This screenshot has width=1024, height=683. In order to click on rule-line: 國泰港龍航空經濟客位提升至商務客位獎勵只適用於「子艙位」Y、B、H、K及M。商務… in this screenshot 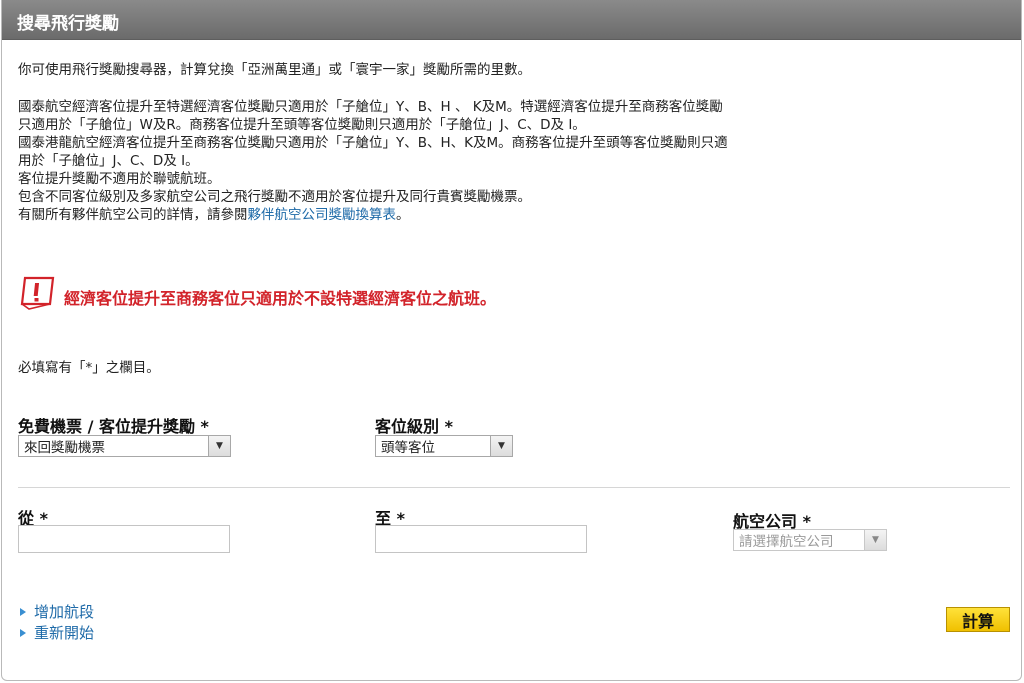, I will do `click(373, 143)`.